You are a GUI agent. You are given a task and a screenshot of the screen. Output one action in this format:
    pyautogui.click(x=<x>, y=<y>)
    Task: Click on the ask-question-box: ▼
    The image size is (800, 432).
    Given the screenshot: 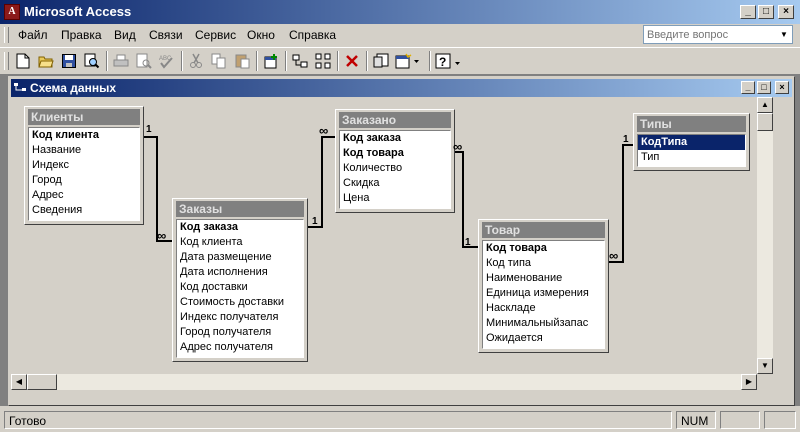 What is the action you would take?
    pyautogui.click(x=718, y=34)
    